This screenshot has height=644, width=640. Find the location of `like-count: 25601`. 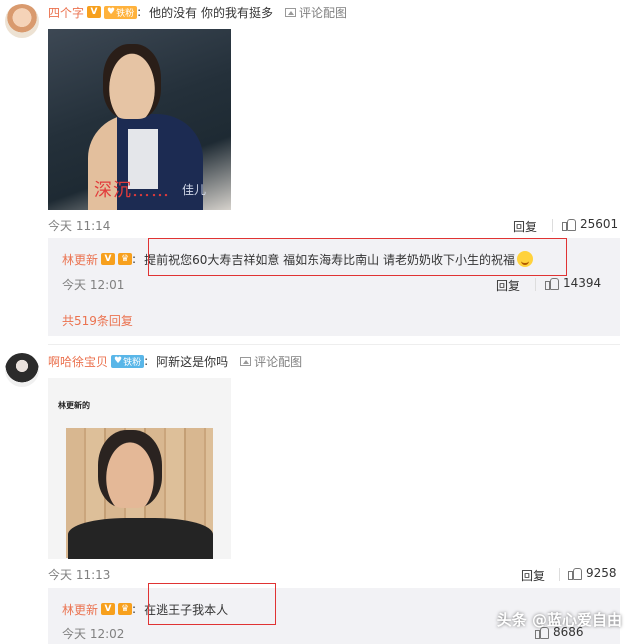

like-count: 25601 is located at coordinates (599, 224).